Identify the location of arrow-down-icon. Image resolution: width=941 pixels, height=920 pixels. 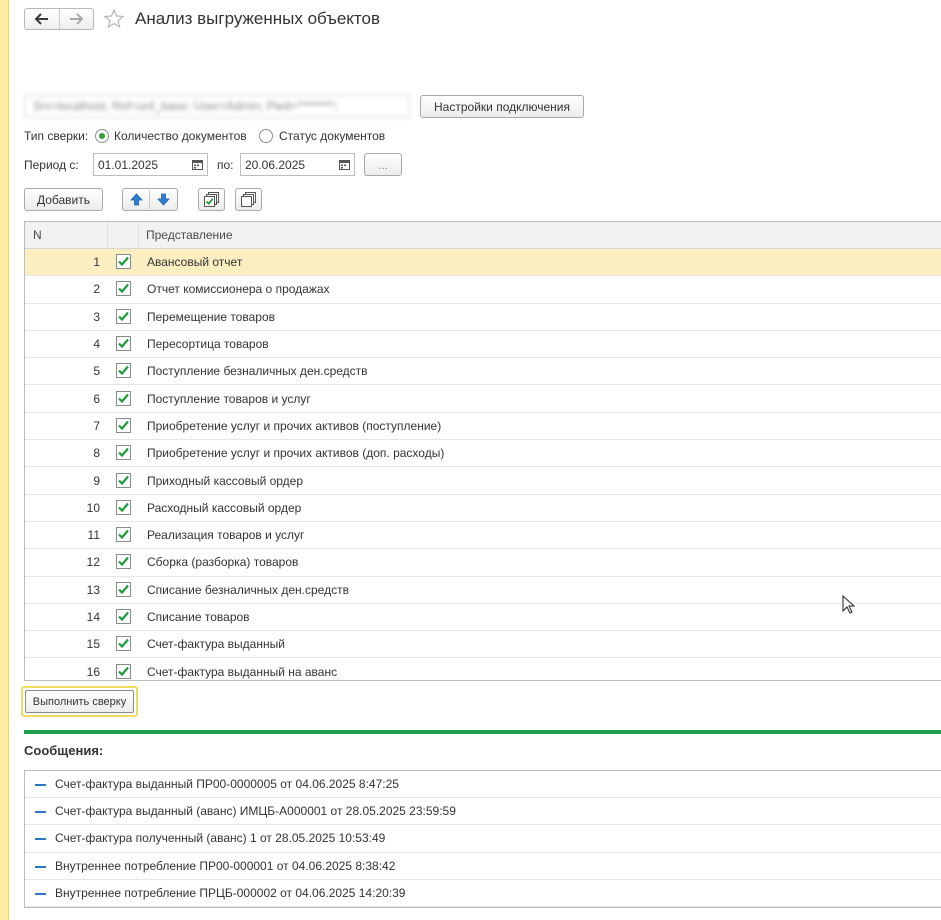
(163, 199).